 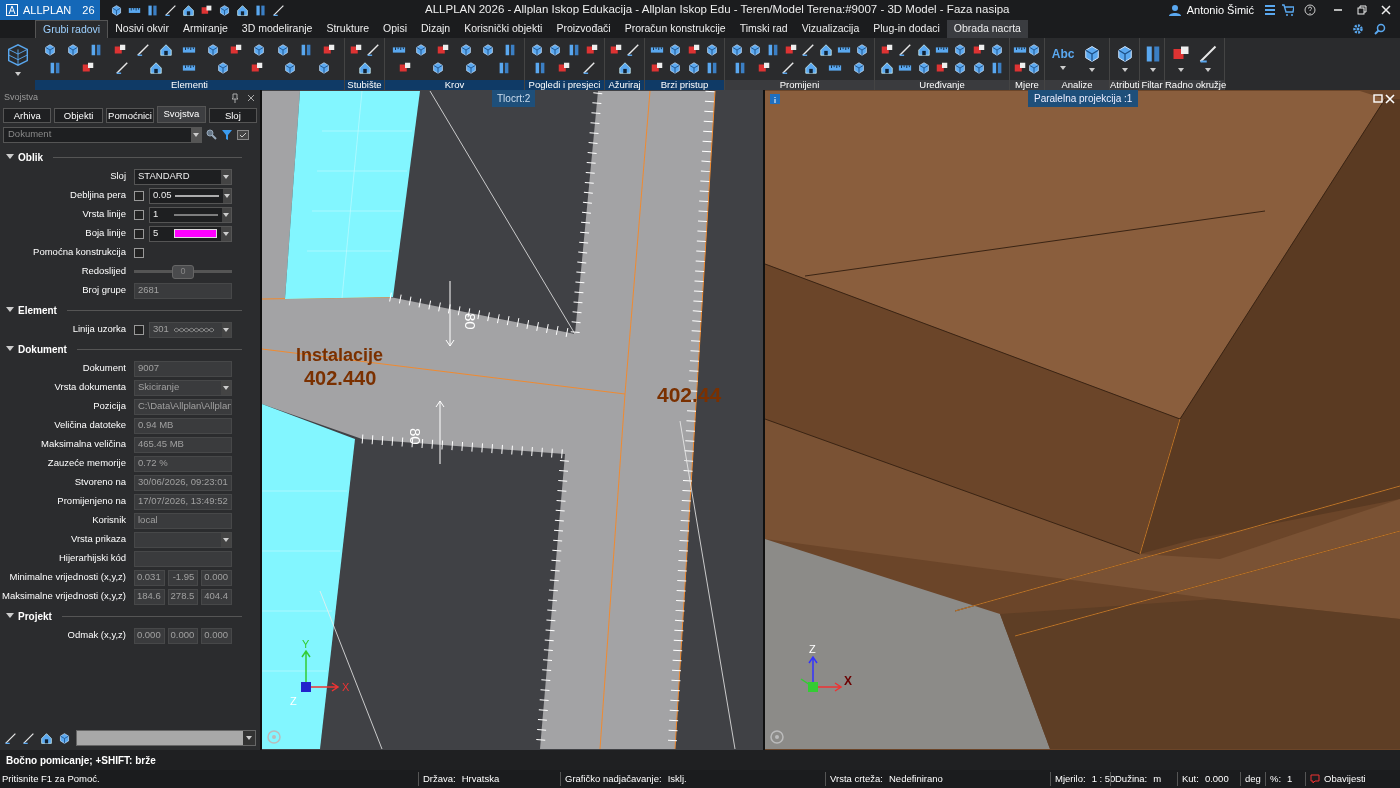 What do you see at coordinates (130, 115) in the screenshot?
I see `panel-tab: Pomoćnici` at bounding box center [130, 115].